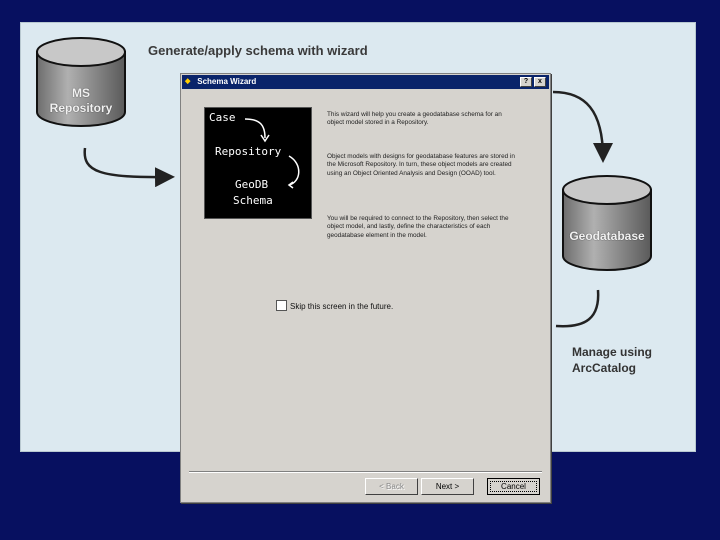  What do you see at coordinates (129, 167) in the screenshot?
I see `arrow-to-wizard-icon` at bounding box center [129, 167].